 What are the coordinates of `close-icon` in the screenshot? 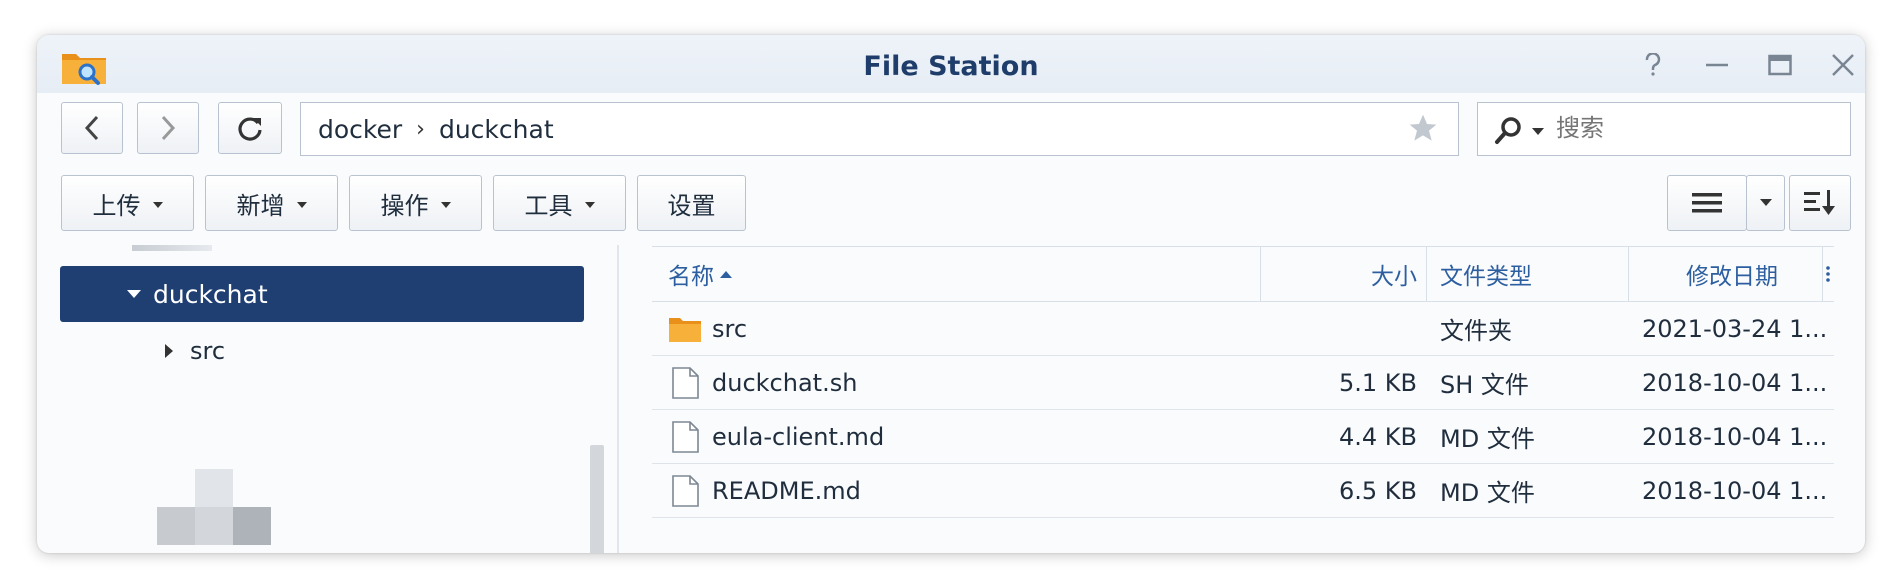 It's located at (1843, 65).